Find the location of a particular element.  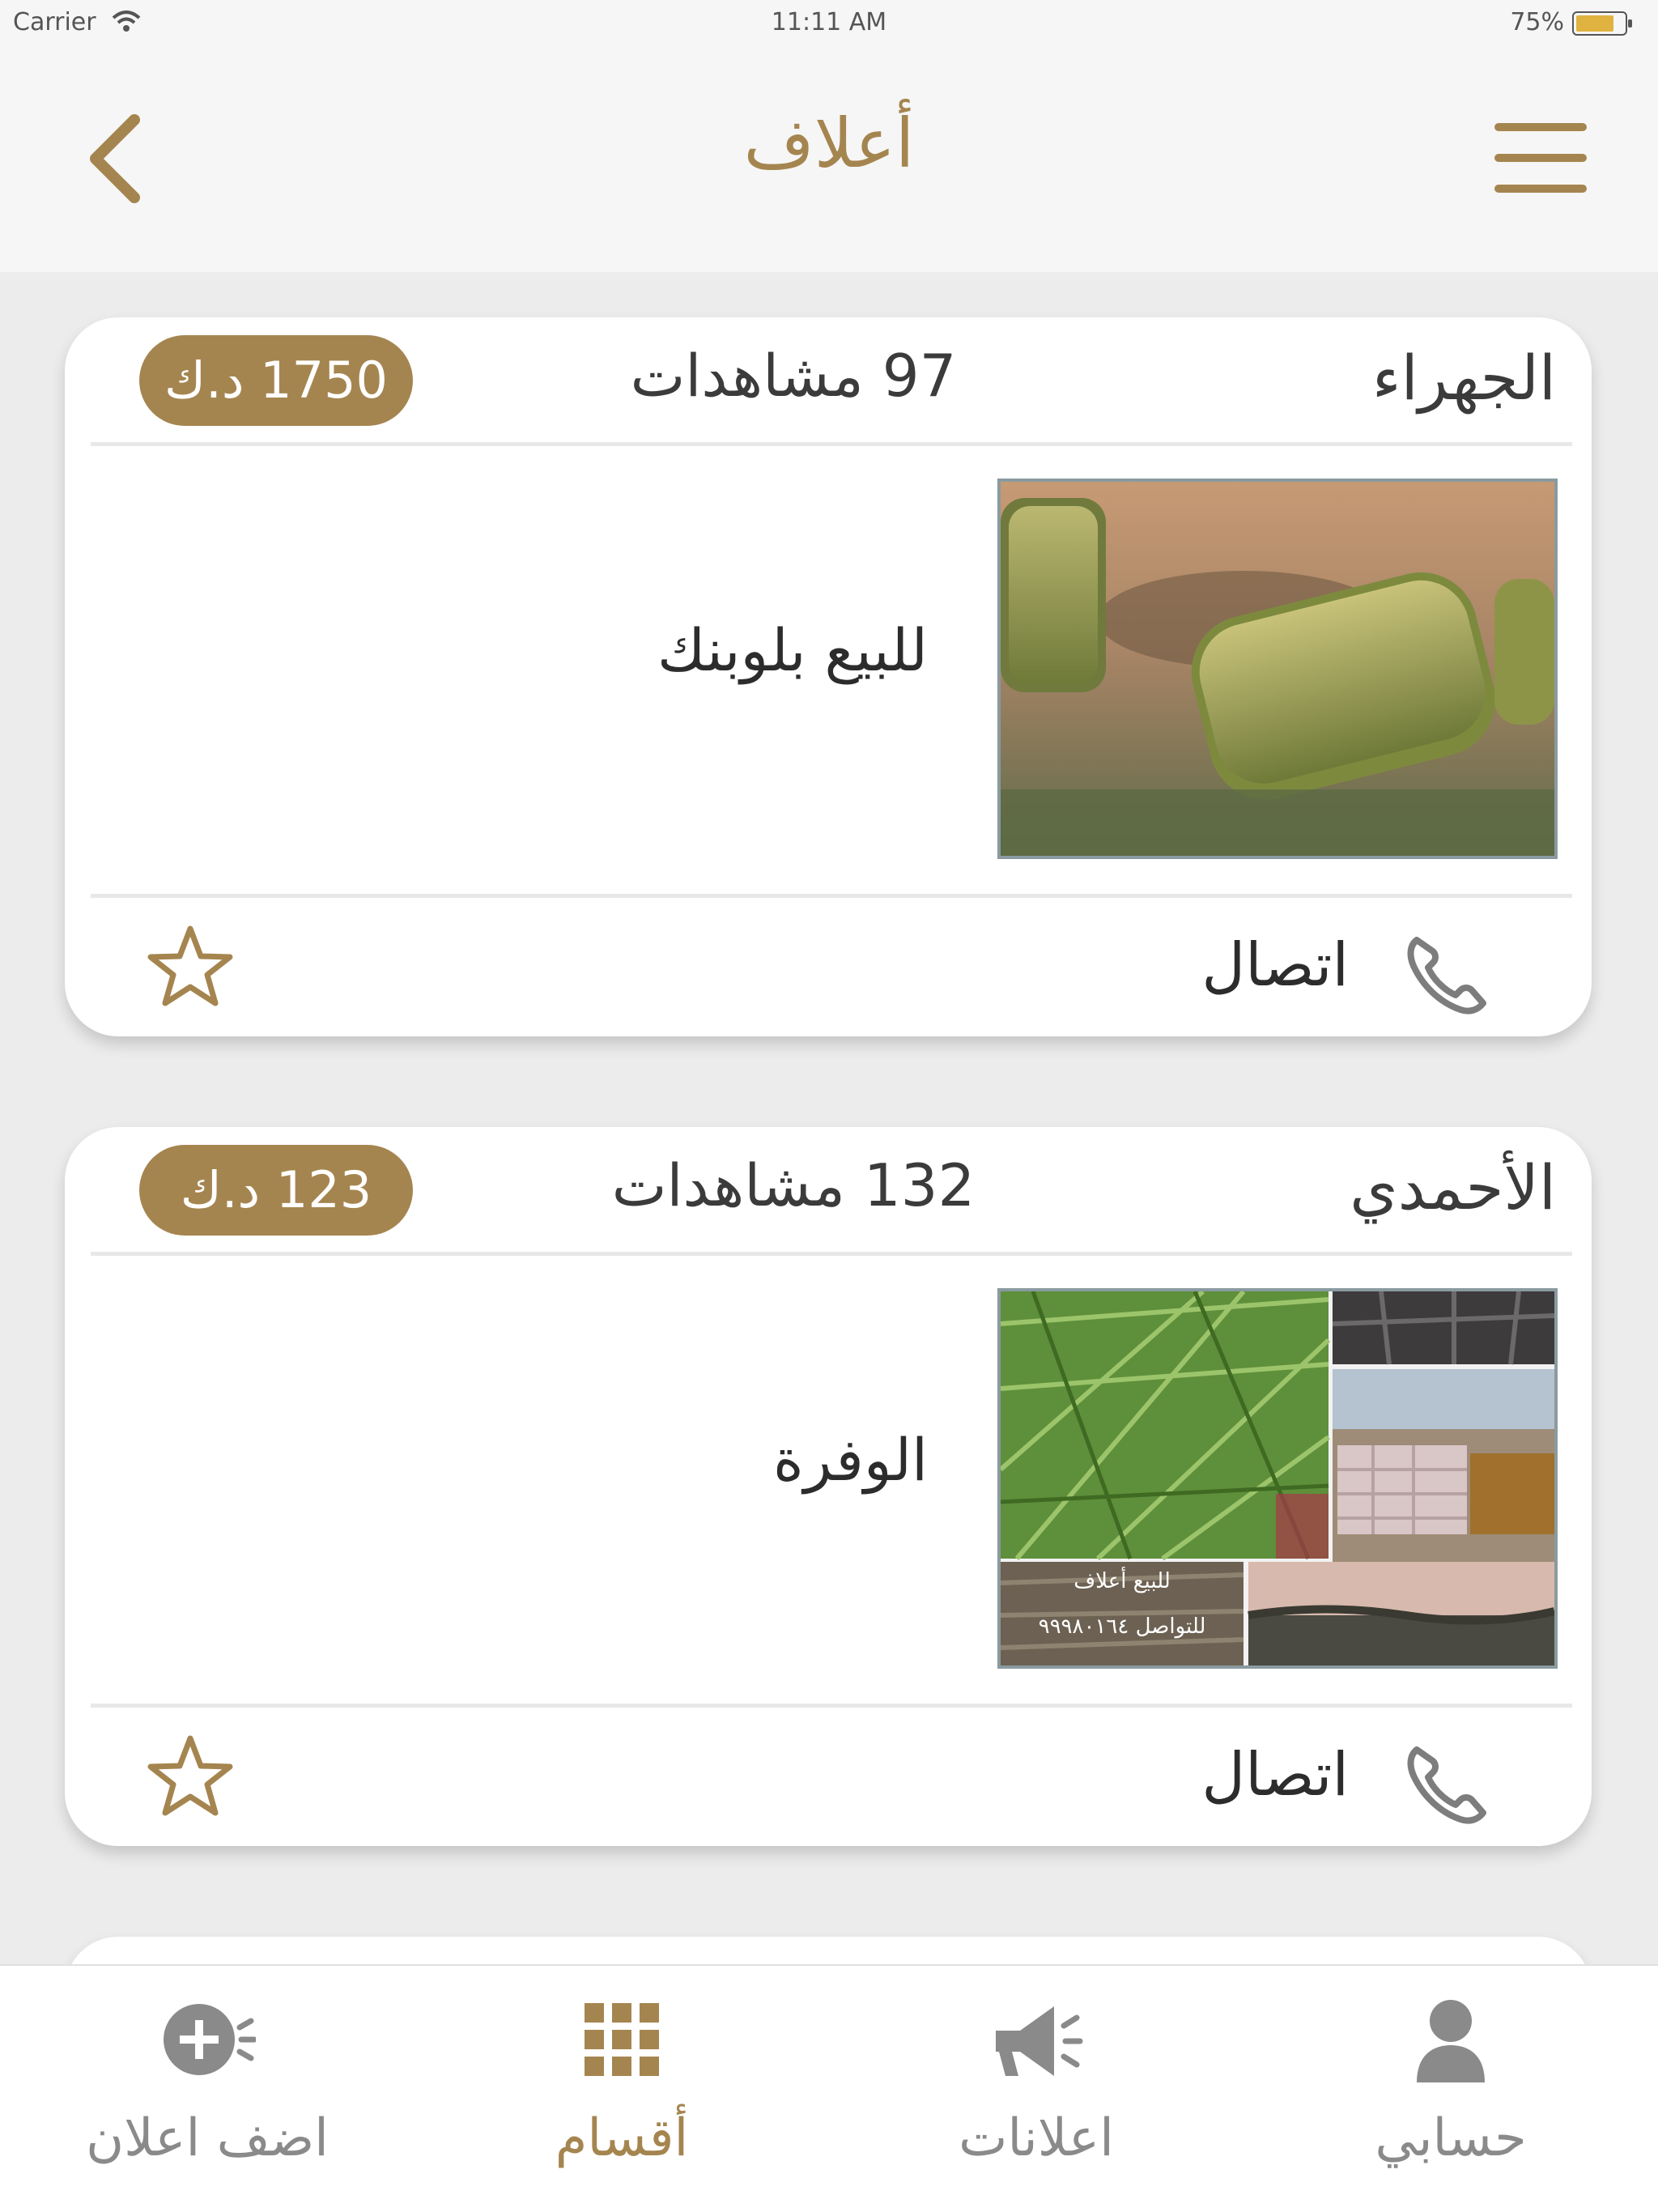

tab-categories: أقسام is located at coordinates (621, 2089).